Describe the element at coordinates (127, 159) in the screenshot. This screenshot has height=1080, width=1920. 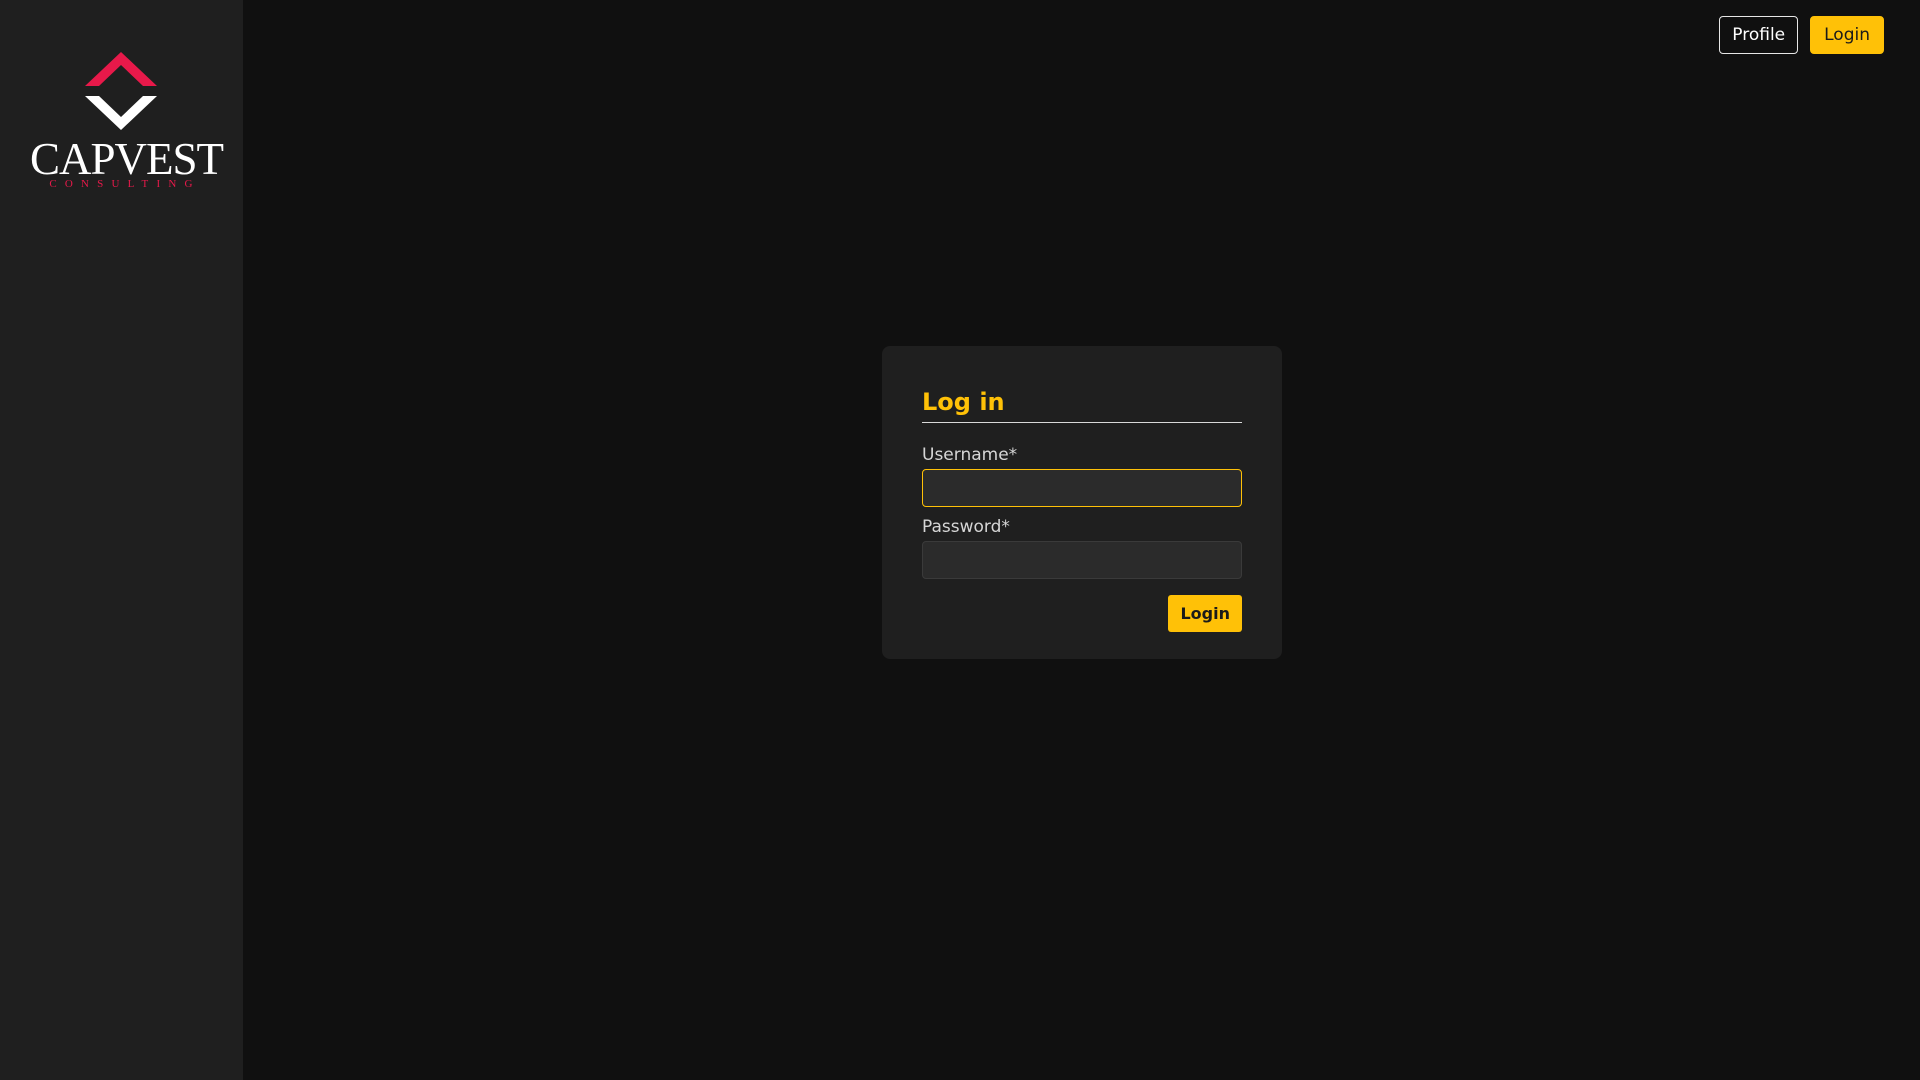
I see `logo-title: CAPVEST` at that location.